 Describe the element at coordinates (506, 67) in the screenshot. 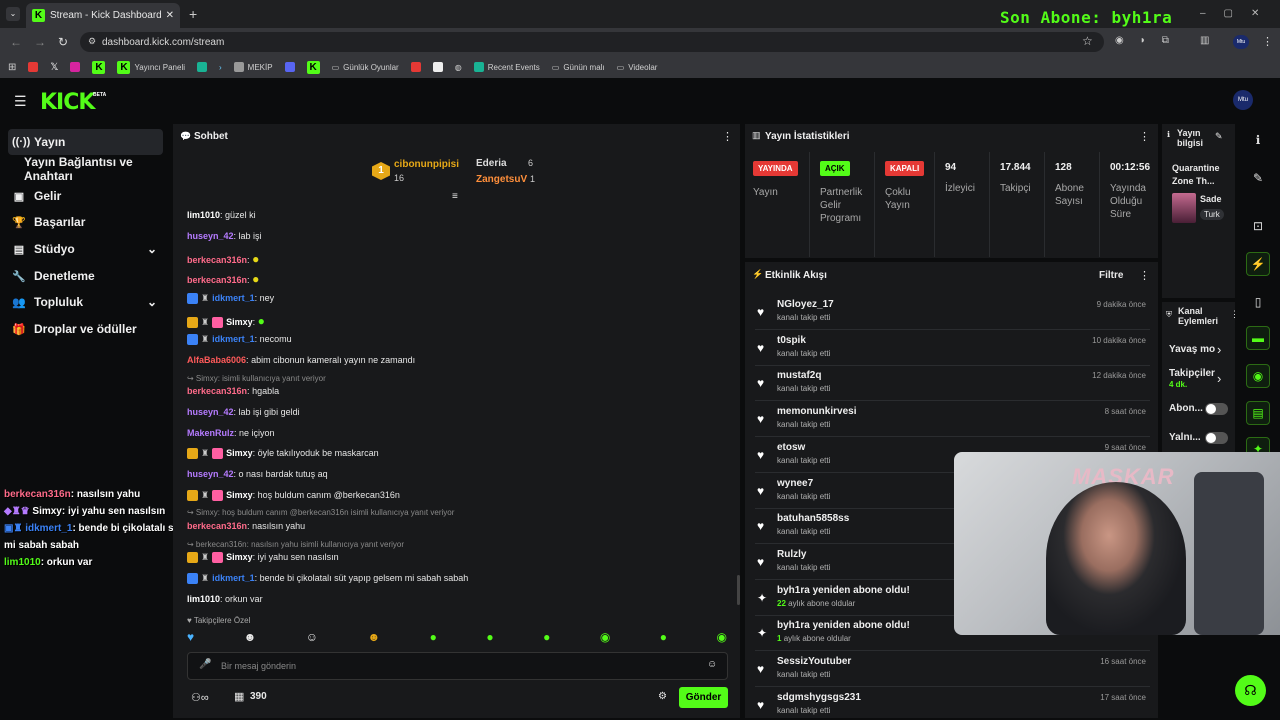

I see `bookmark-item: Recent Events` at that location.